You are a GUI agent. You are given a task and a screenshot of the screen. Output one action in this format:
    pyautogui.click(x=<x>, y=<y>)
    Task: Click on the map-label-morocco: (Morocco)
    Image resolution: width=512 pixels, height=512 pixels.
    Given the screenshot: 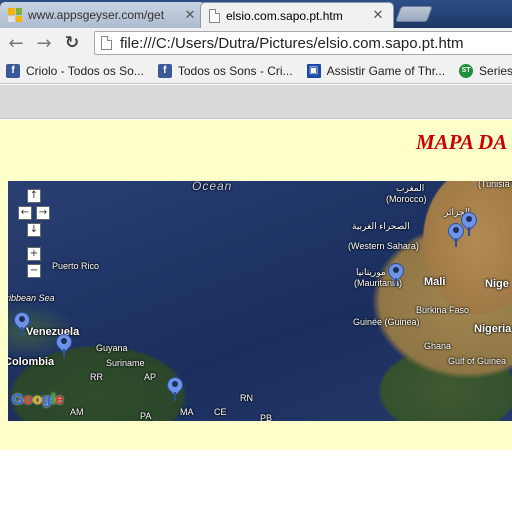 What is the action you would take?
    pyautogui.click(x=406, y=199)
    